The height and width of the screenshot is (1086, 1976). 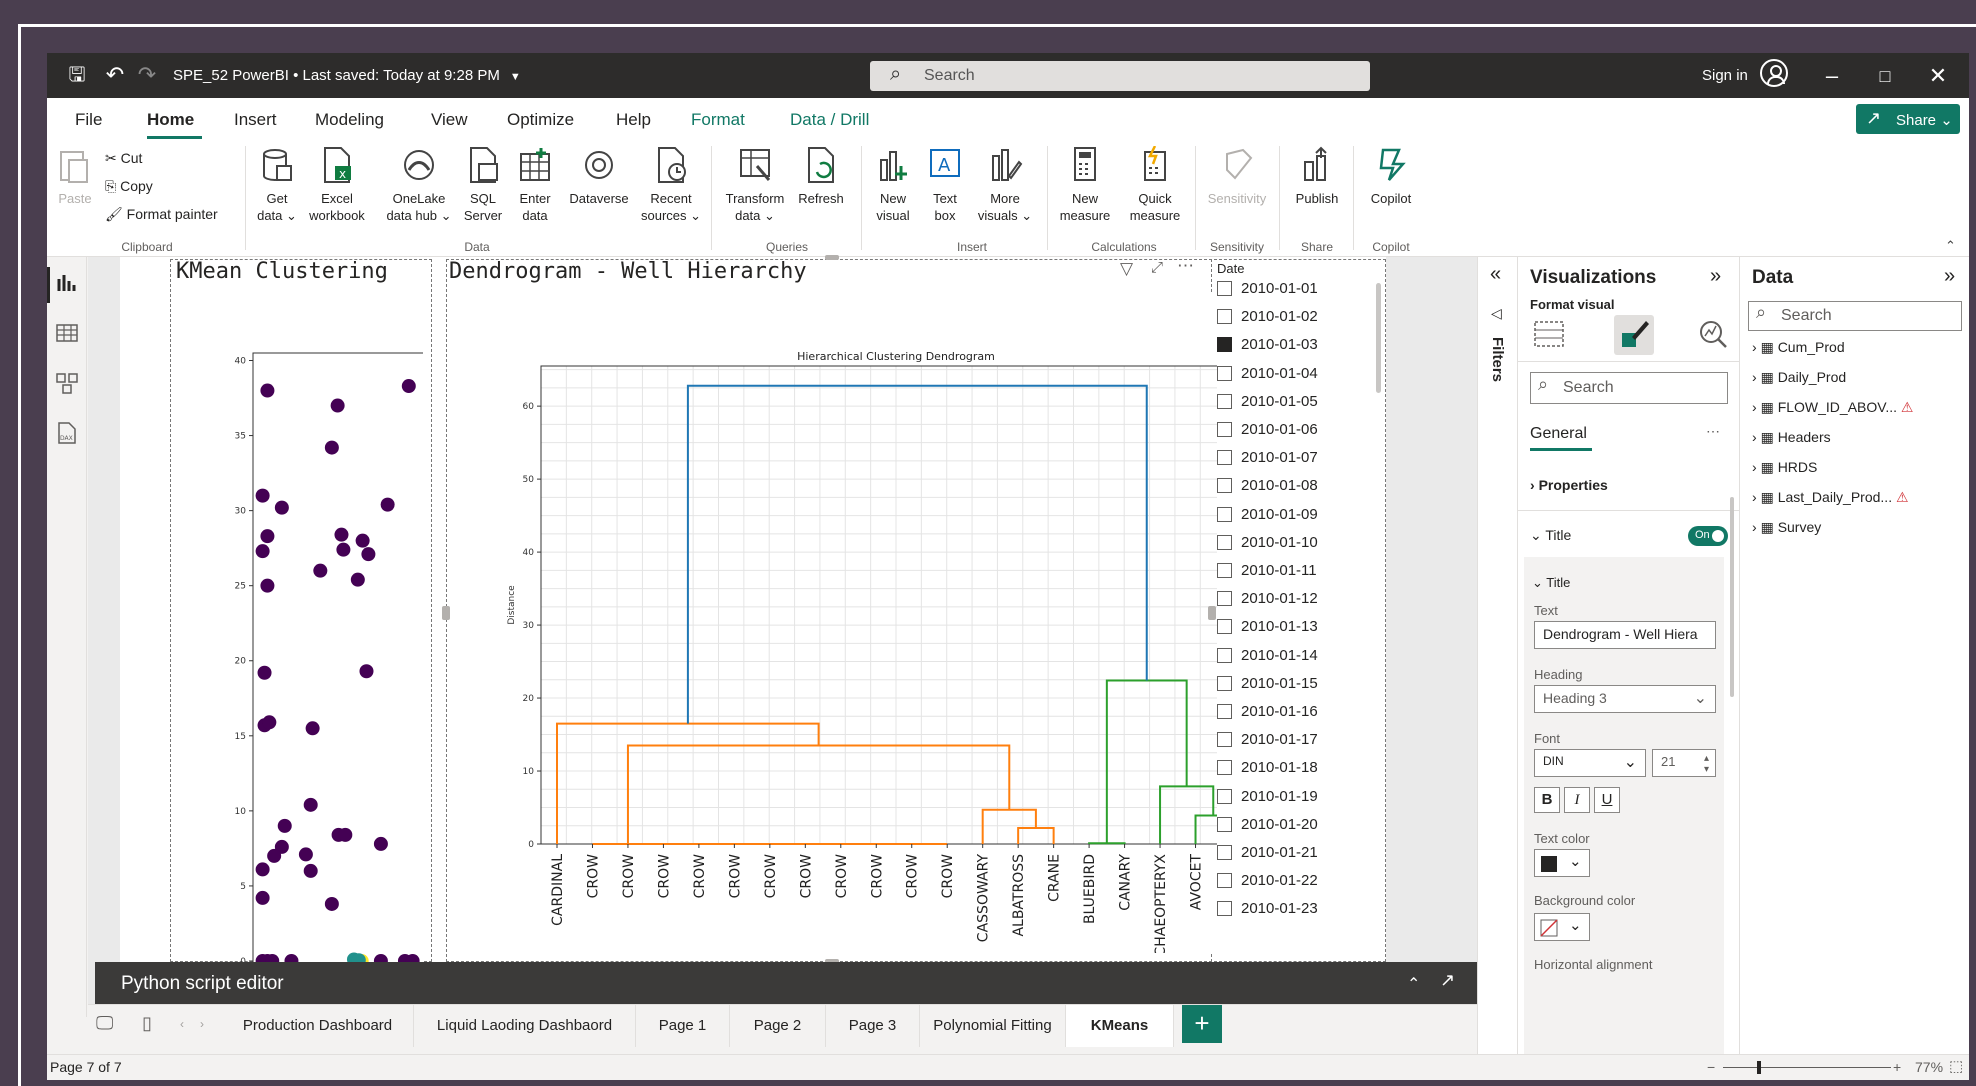 I want to click on page-tab: Page 3, so click(x=873, y=1026).